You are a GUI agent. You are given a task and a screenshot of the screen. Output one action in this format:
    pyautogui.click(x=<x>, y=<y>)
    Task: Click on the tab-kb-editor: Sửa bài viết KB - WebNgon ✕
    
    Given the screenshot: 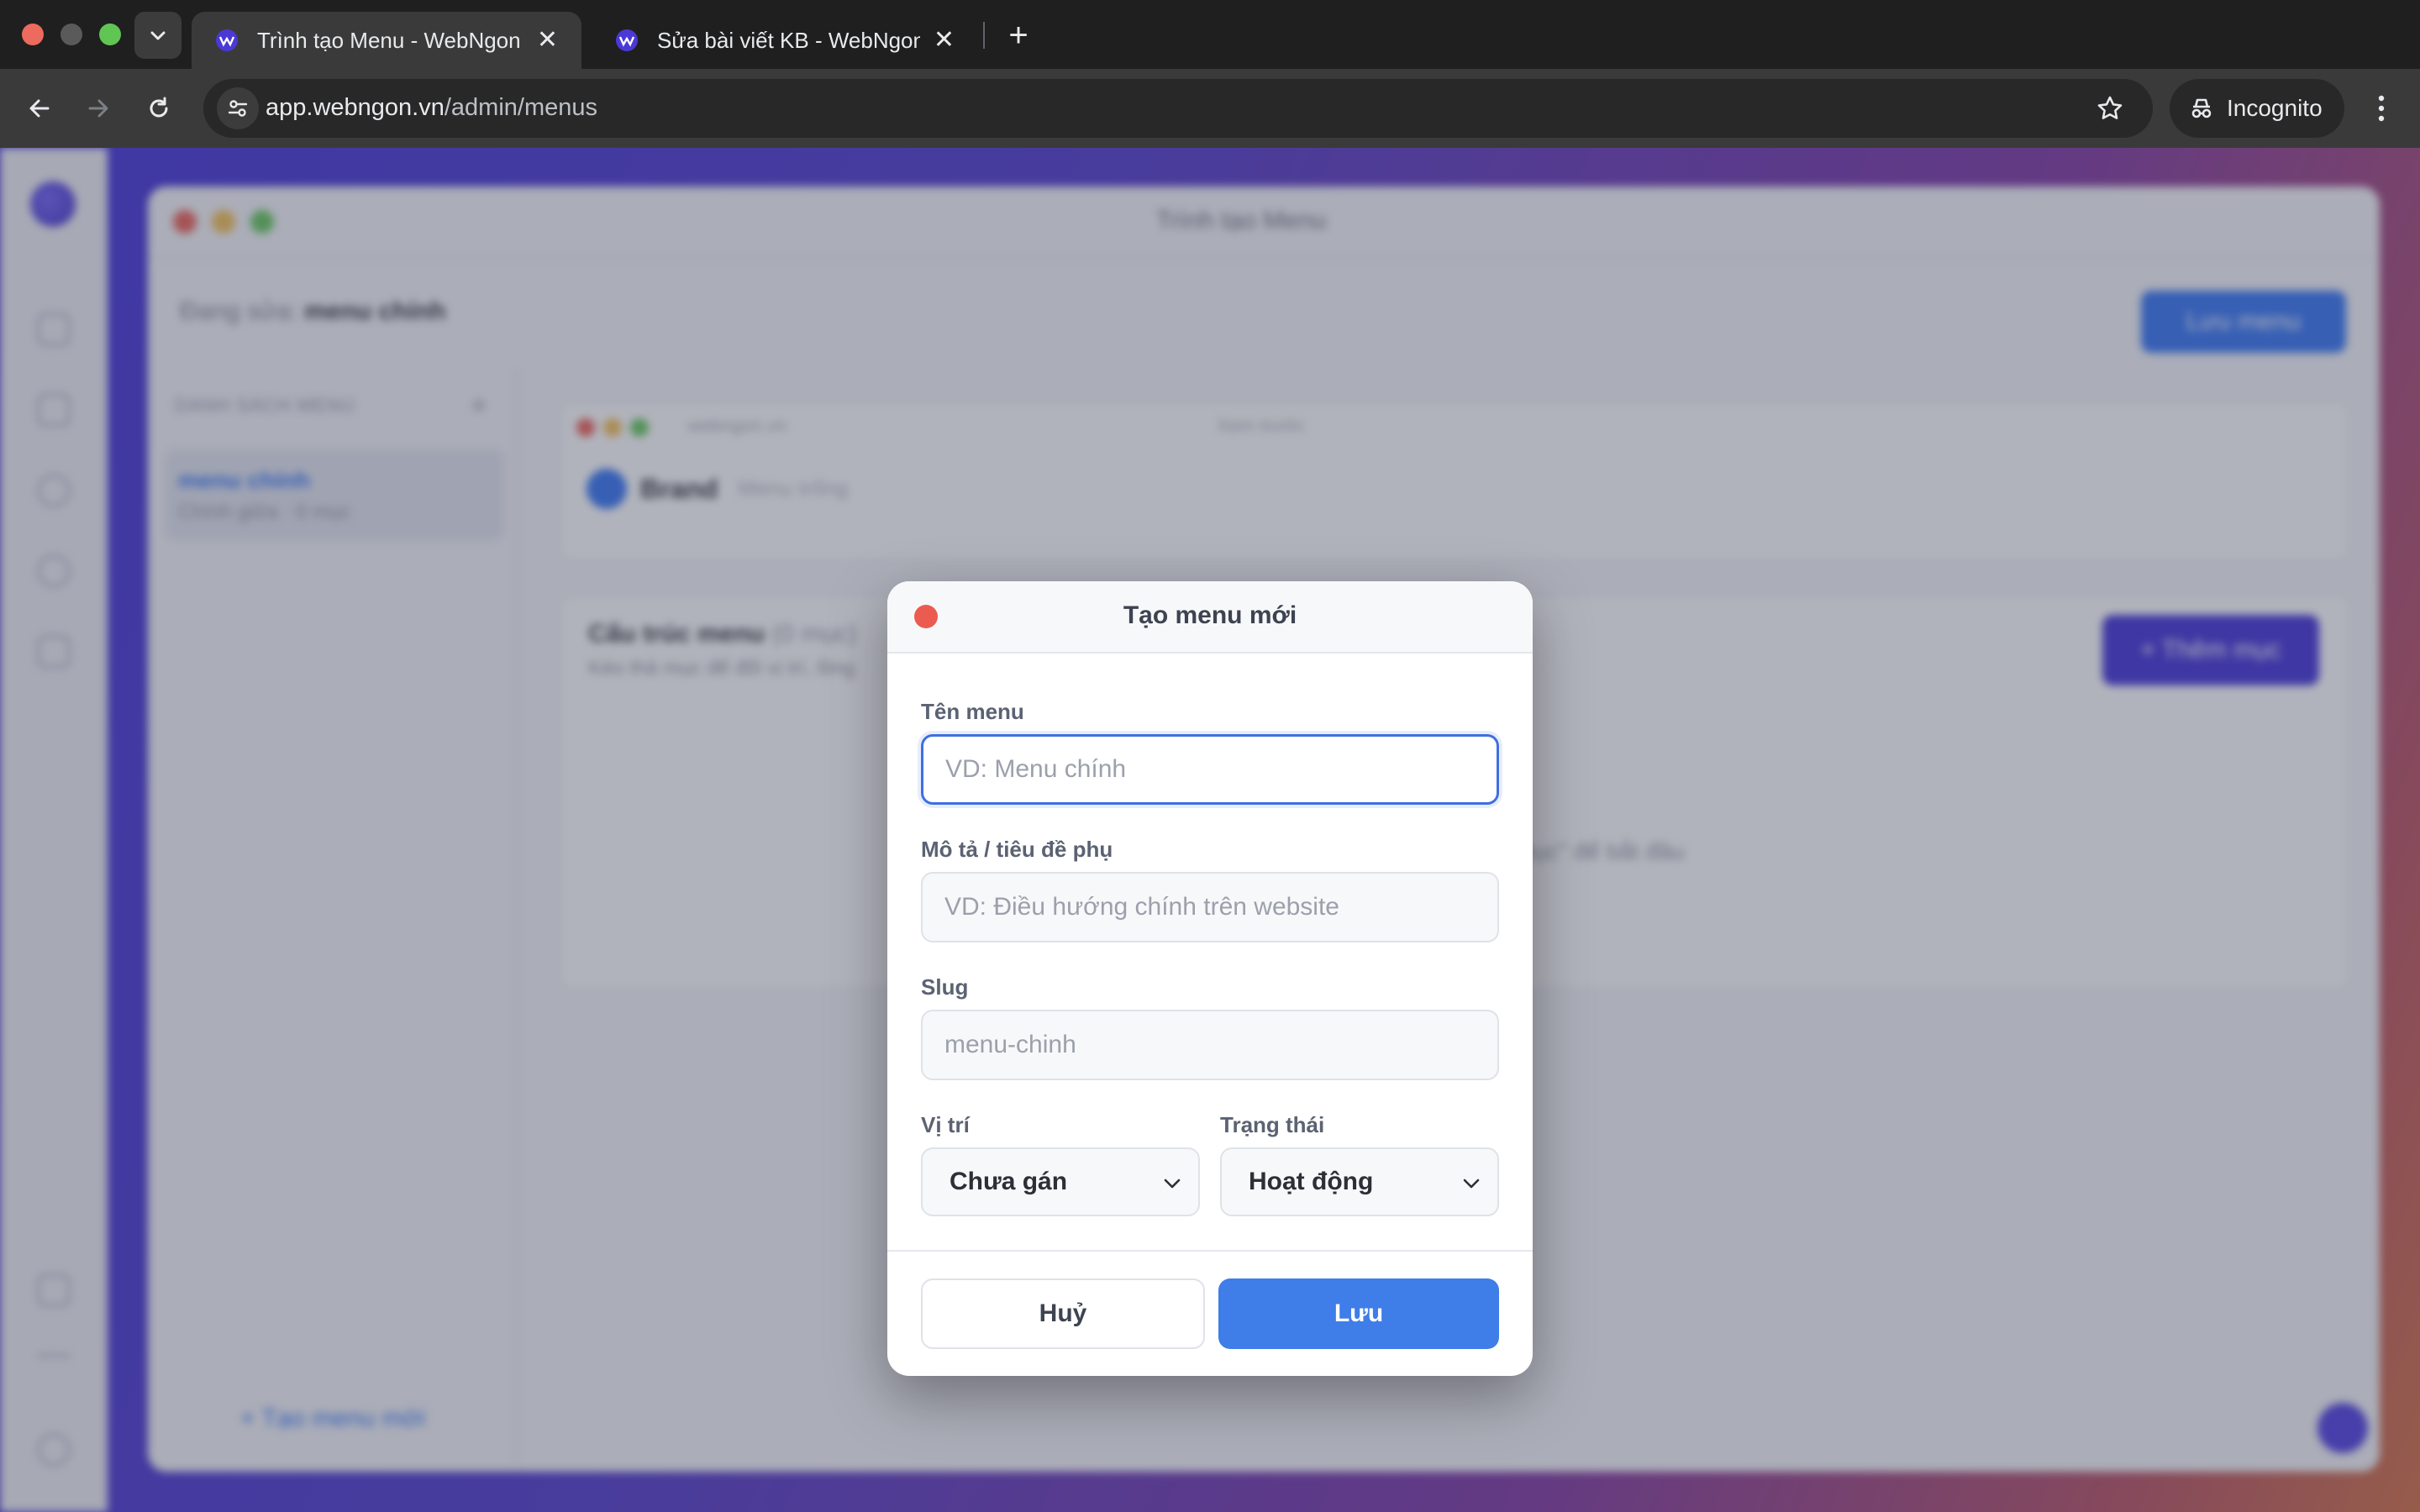 What is the action you would take?
    pyautogui.click(x=785, y=40)
    